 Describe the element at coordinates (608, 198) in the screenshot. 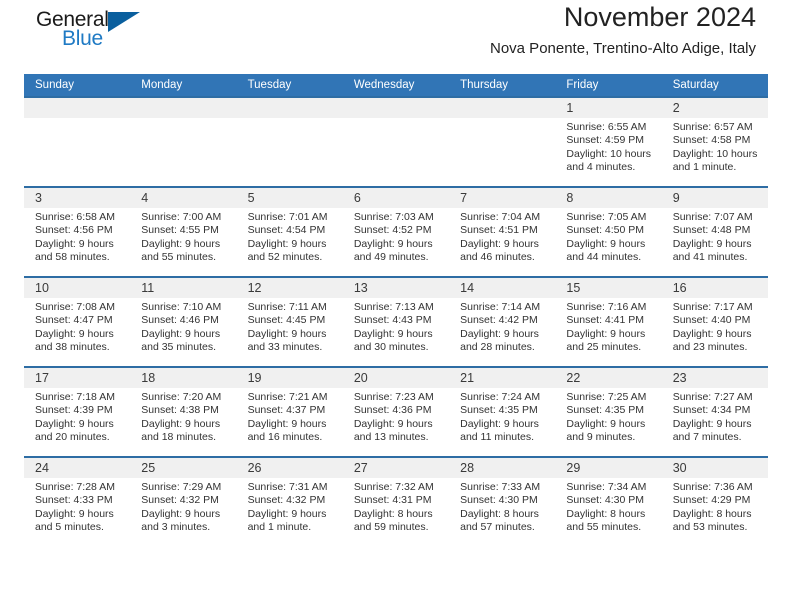

I see `day-number: 8` at that location.